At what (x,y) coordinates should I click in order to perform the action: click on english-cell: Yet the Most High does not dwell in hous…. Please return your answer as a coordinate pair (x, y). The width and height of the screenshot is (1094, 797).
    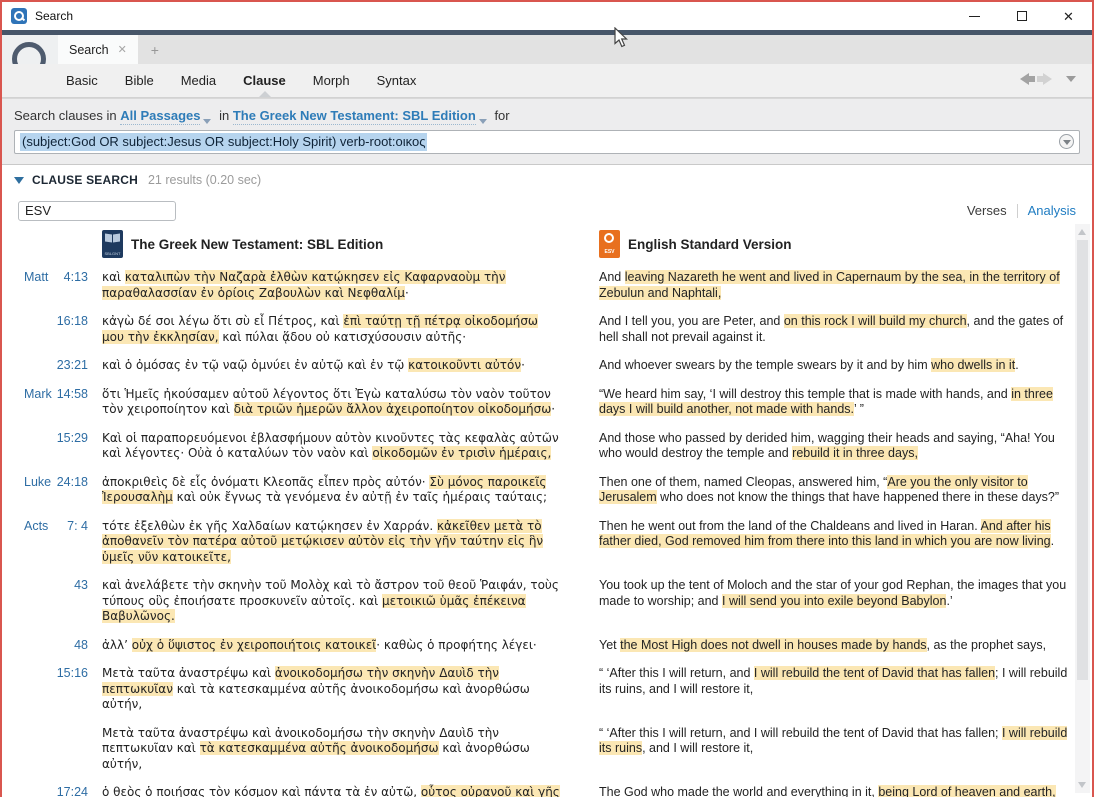
    Looking at the image, I should click on (845, 645).